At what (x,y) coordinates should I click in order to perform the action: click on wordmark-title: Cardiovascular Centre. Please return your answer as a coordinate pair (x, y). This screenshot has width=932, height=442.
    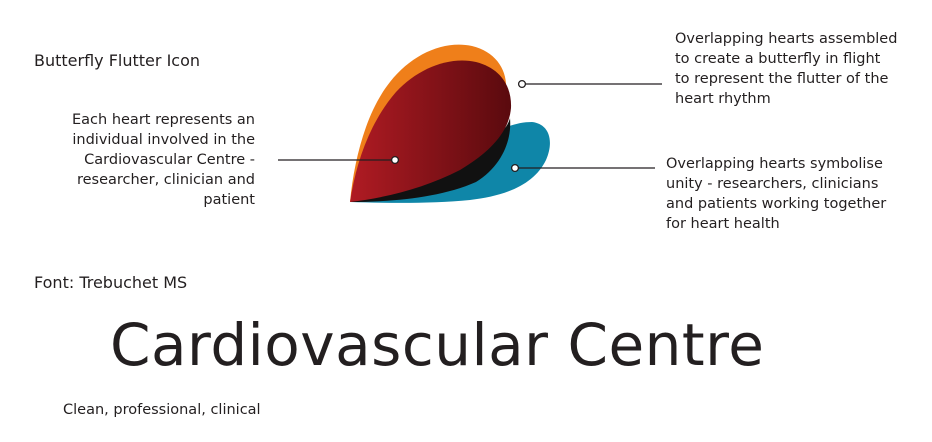
    Looking at the image, I should click on (437, 345).